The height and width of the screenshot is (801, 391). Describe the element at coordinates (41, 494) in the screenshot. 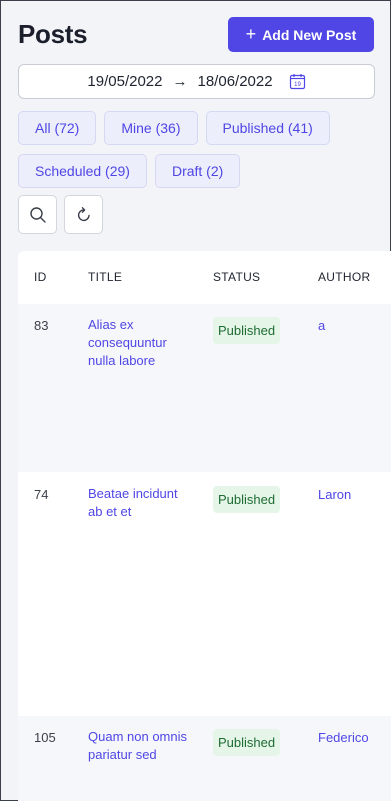

I see `cell-id: 74` at that location.